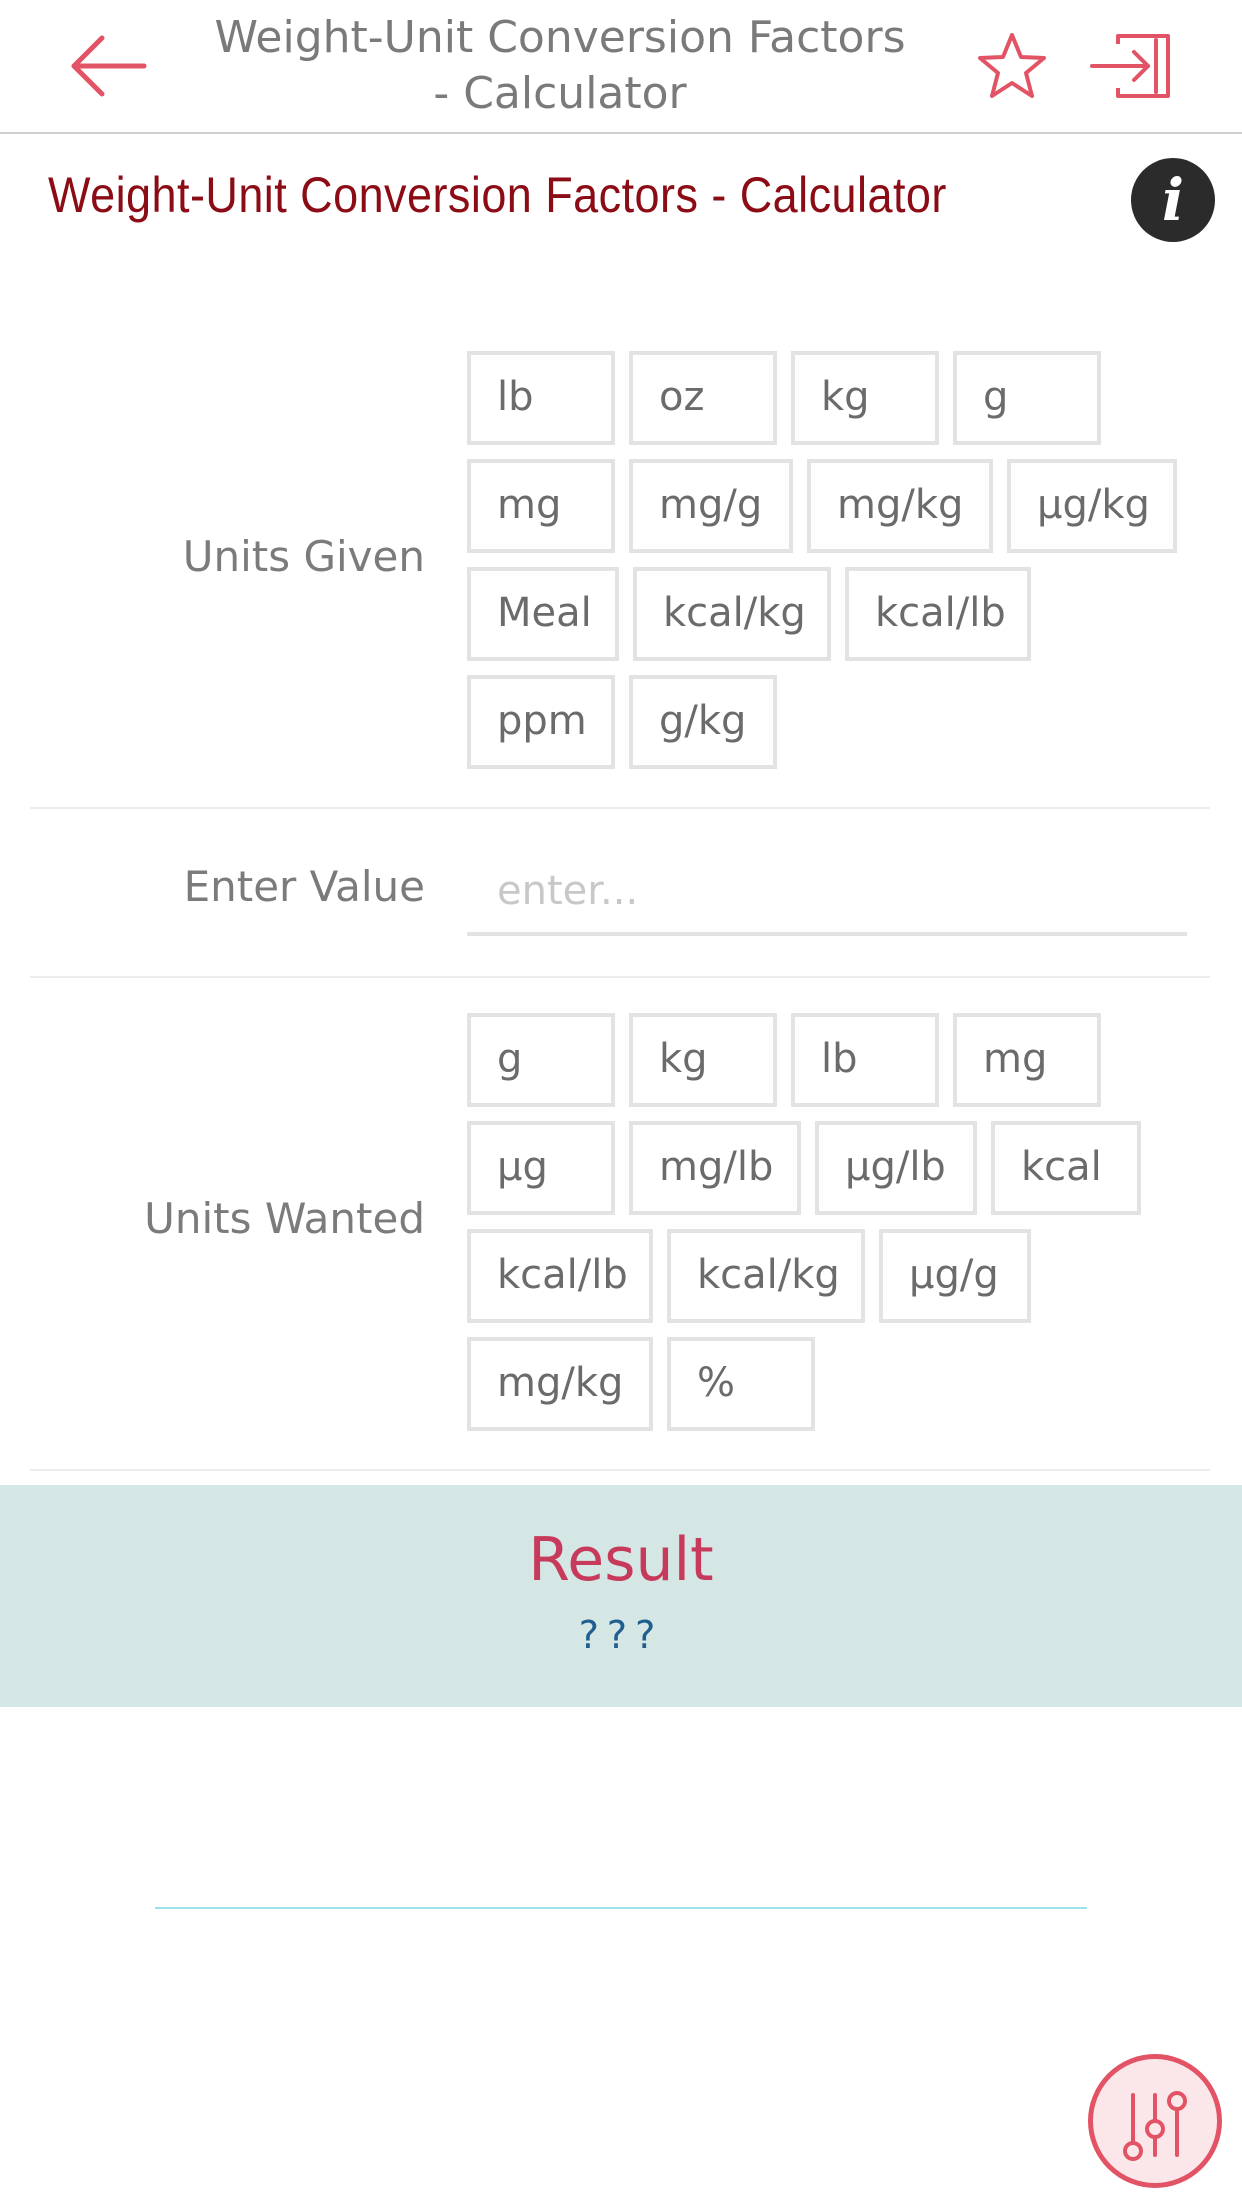 The width and height of the screenshot is (1242, 2208). Describe the element at coordinates (955, 1276) in the screenshot. I see `unit-wanted-ug-per-g: μg/g` at that location.